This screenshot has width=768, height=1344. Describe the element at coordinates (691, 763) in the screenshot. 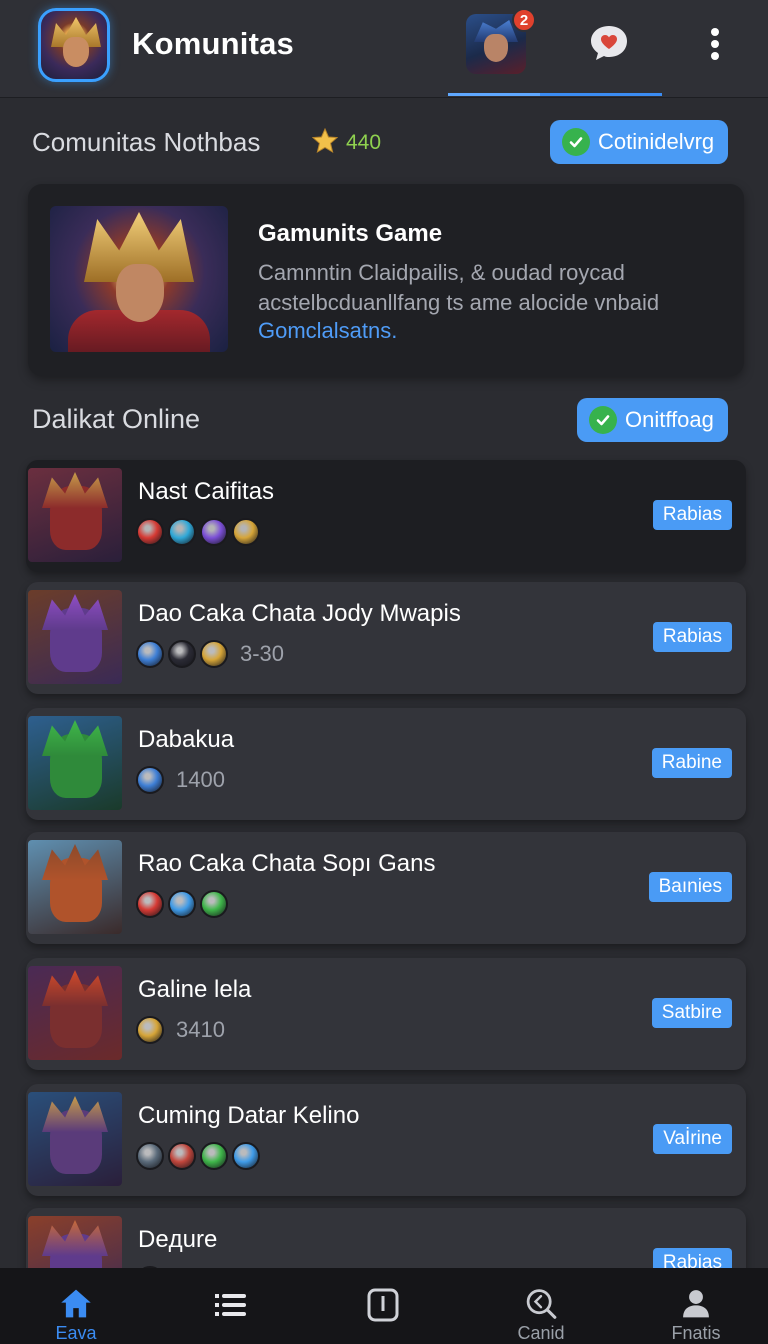

I see `list-item-tag-button: Rabine` at that location.